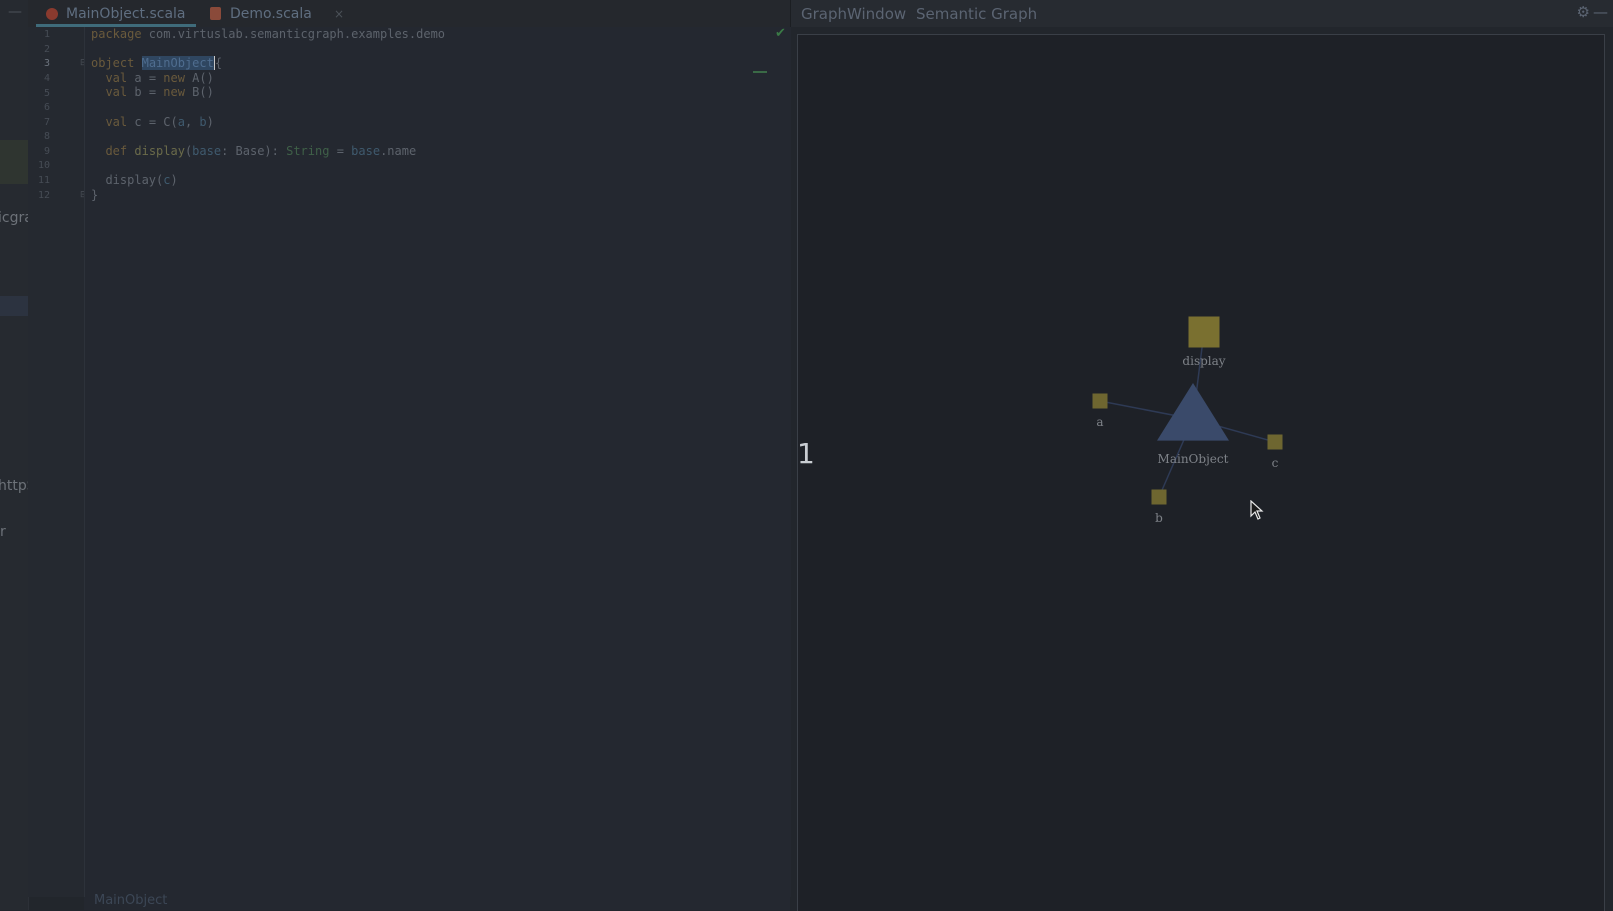 The height and width of the screenshot is (911, 1613). What do you see at coordinates (43, 180) in the screenshot?
I see `line-number: 11` at bounding box center [43, 180].